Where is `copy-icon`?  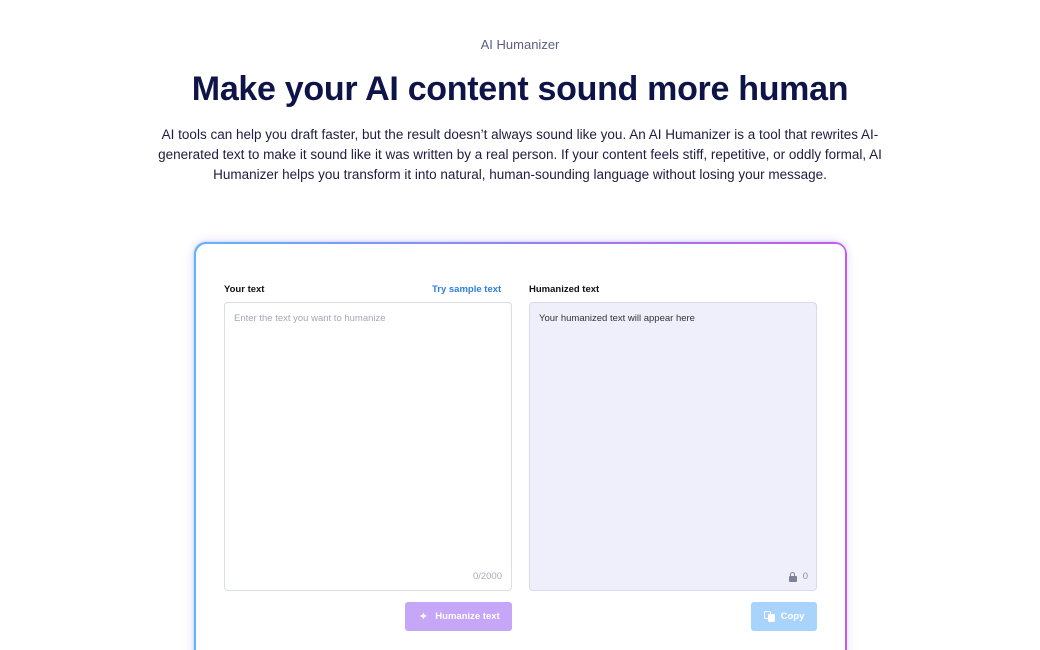 copy-icon is located at coordinates (769, 616).